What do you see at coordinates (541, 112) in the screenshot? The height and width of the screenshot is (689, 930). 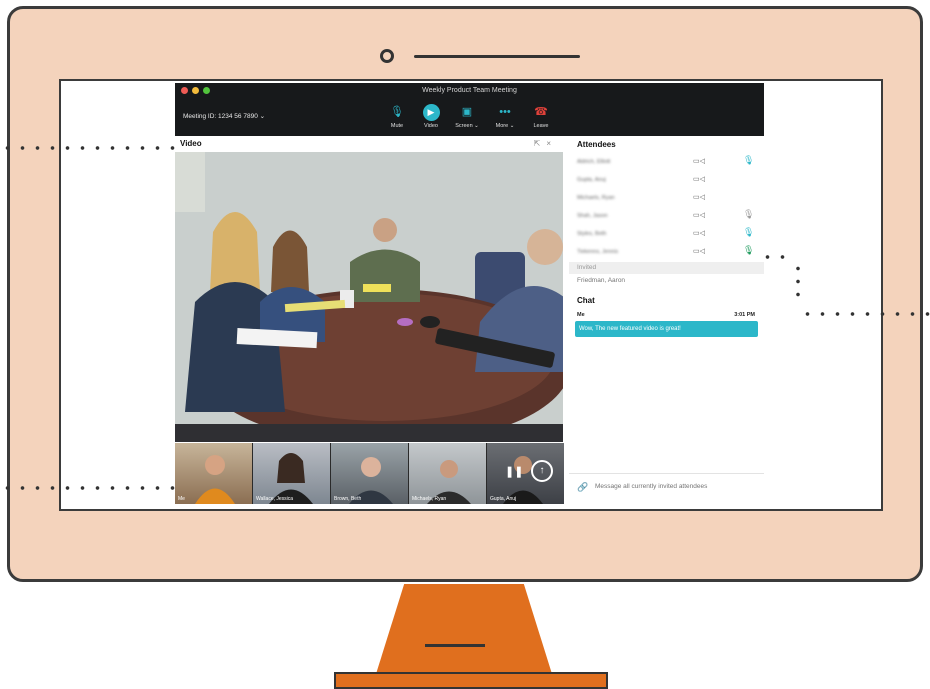 I see `hang-up-icon: ☎` at bounding box center [541, 112].